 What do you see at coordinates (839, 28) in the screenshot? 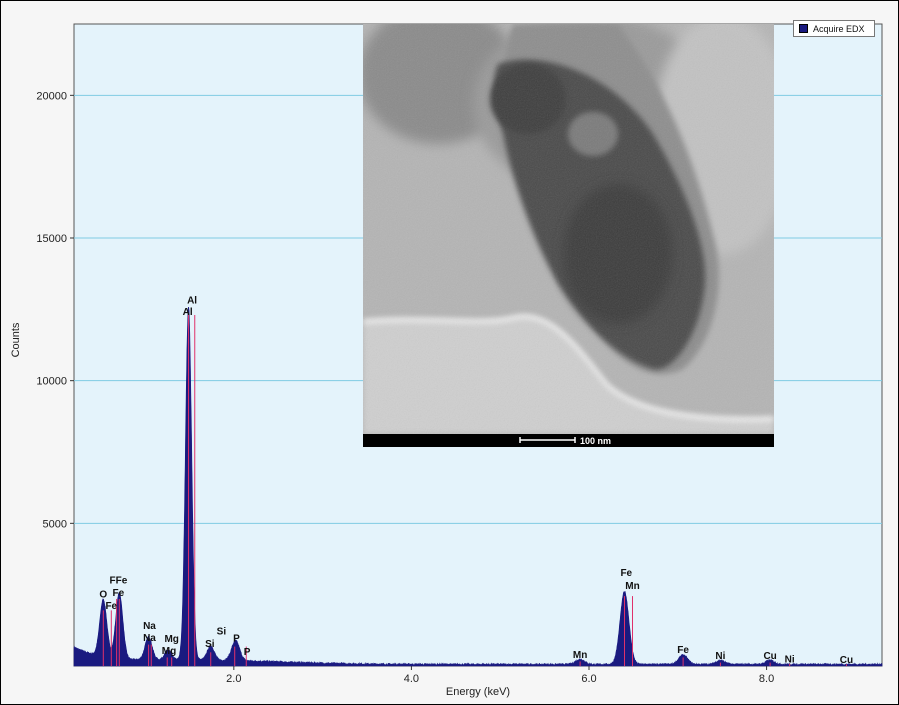
I see `legend-label: Acquire EDX` at bounding box center [839, 28].